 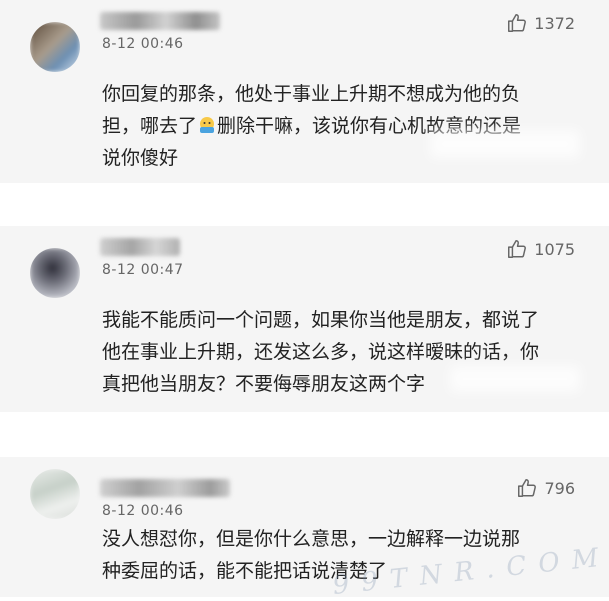 What do you see at coordinates (150, 126) in the screenshot?
I see `comment-fragment: 担，哪去了` at bounding box center [150, 126].